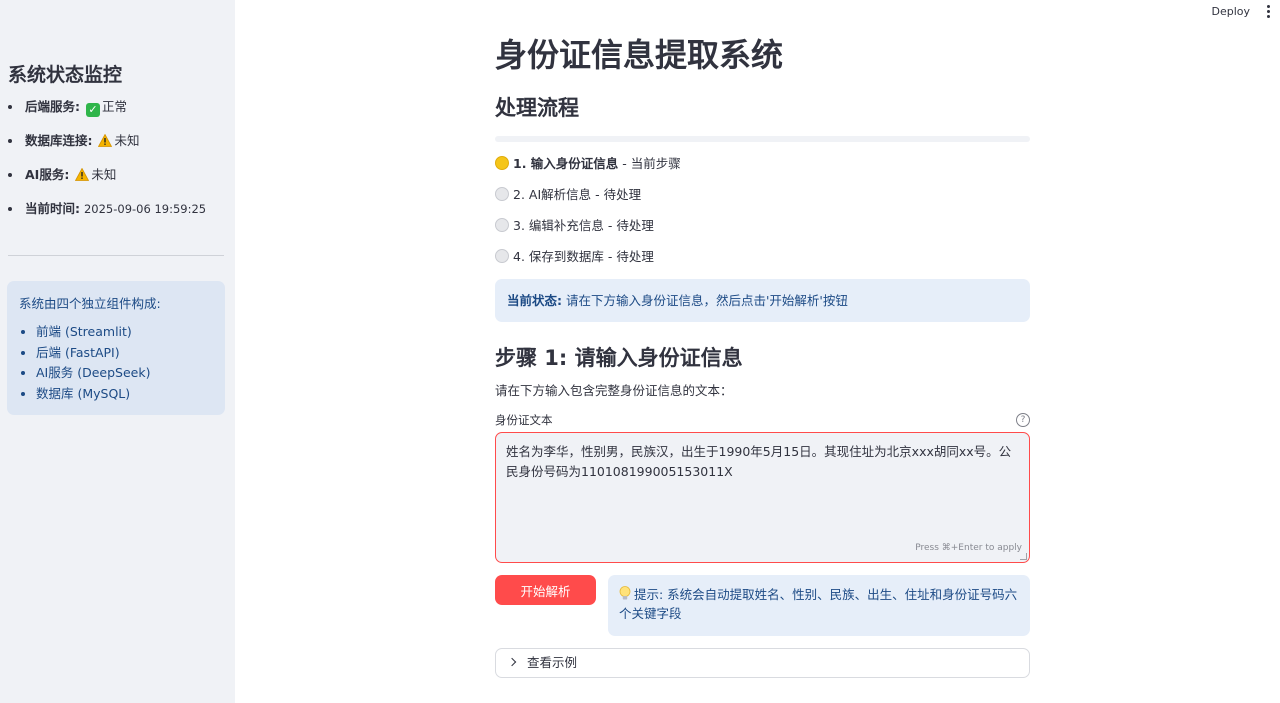 This screenshot has width=1280, height=703. Describe the element at coordinates (762, 139) in the screenshot. I see `progress-bar` at that location.